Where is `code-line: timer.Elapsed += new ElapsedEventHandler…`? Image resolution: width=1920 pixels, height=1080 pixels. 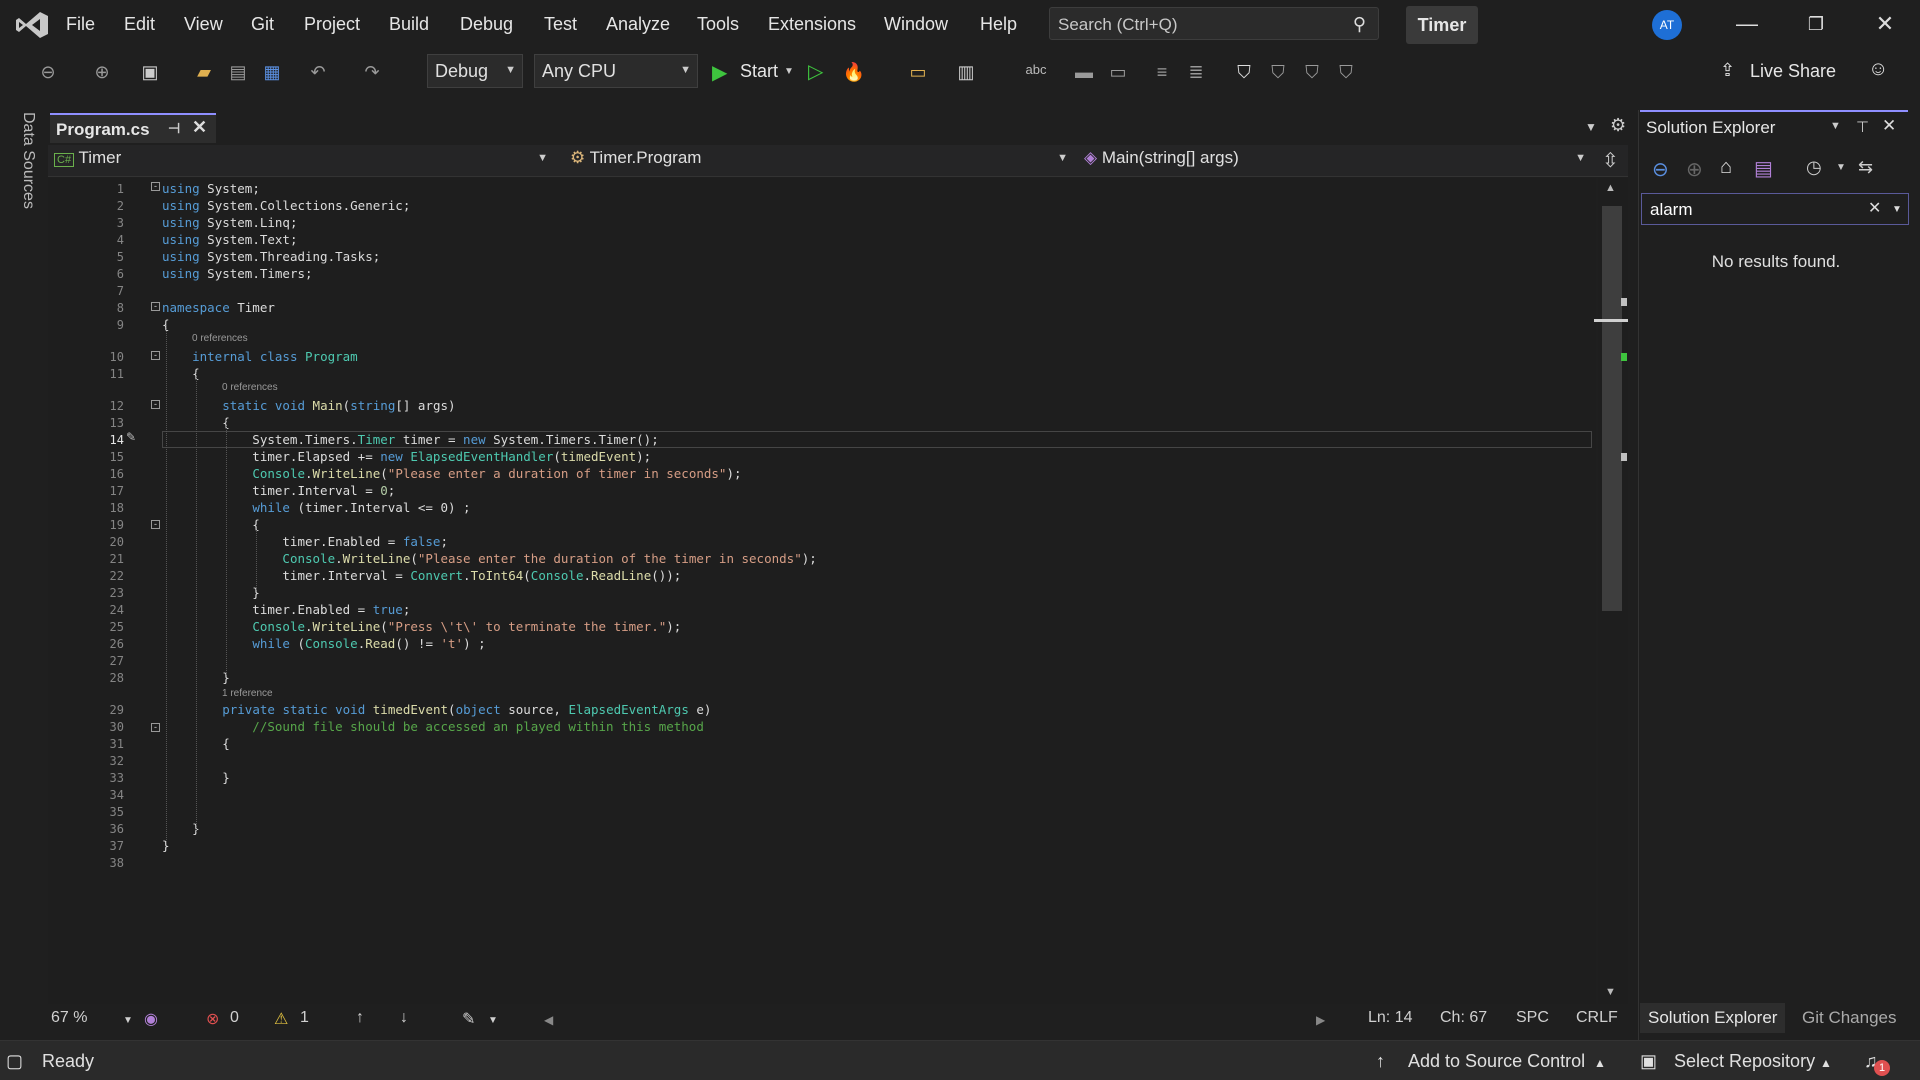 code-line: timer.Elapsed += new ElapsedEventHandler… is located at coordinates (406, 456).